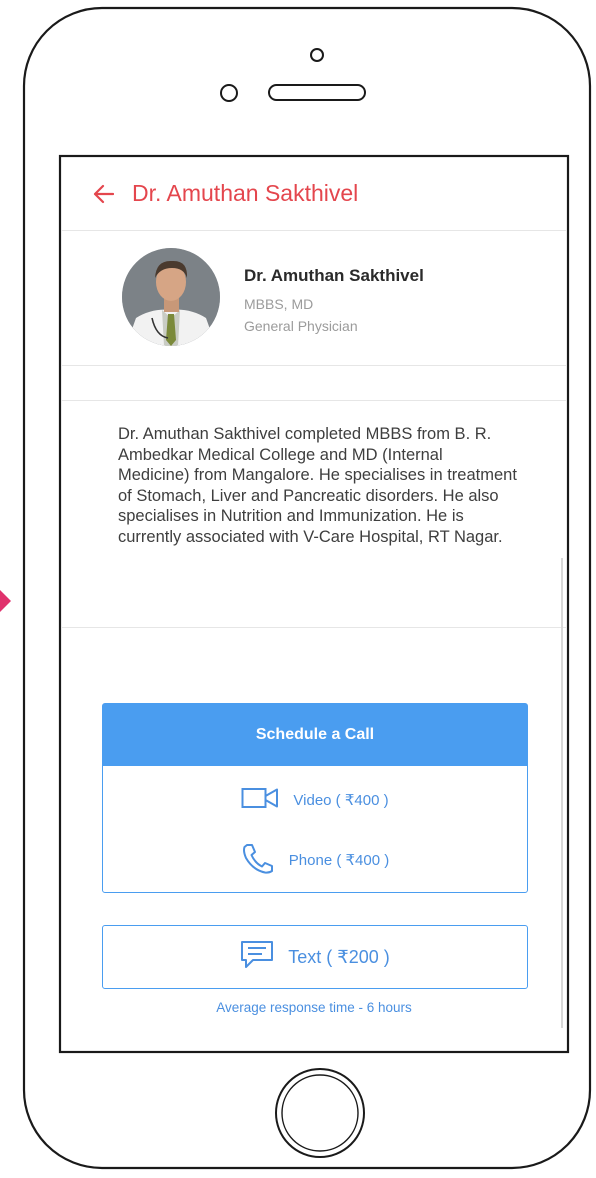 The height and width of the screenshot is (1178, 596). I want to click on speaker-grille-icon, so click(317, 92).